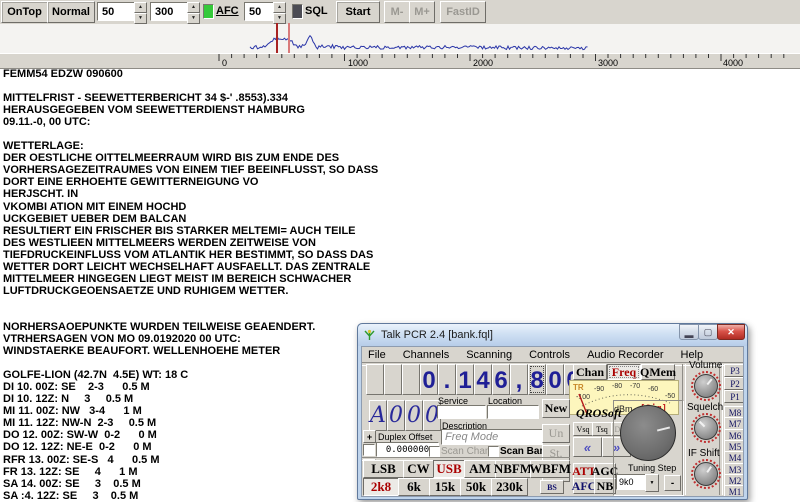 The height and width of the screenshot is (502, 800). I want to click on afc-button: AFC, so click(584, 486).